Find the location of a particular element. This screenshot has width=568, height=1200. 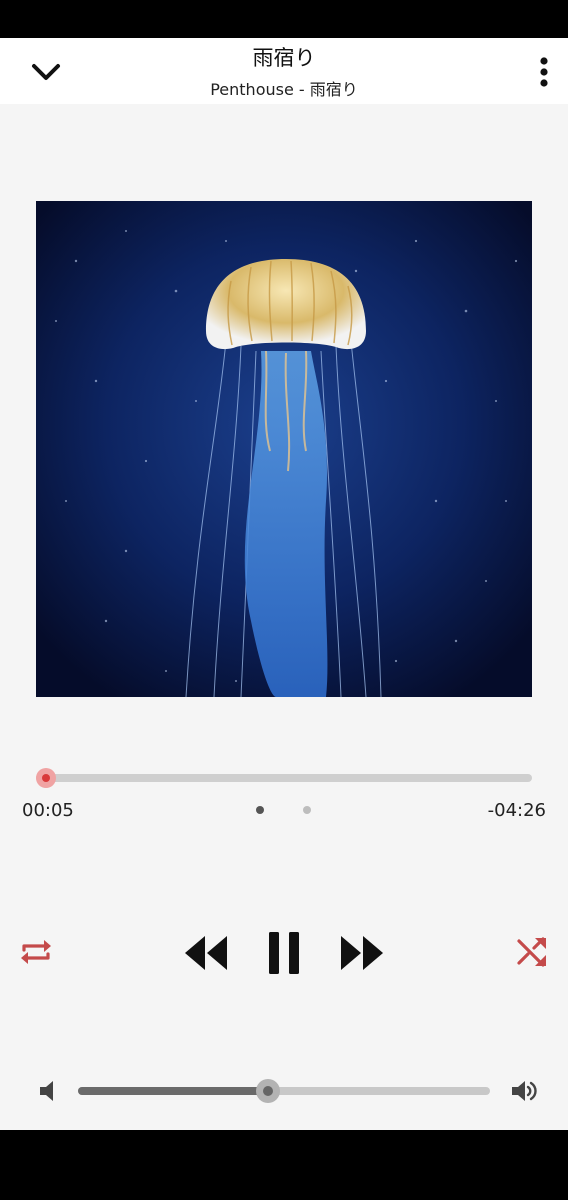

rewind-button is located at coordinates (205, 953).